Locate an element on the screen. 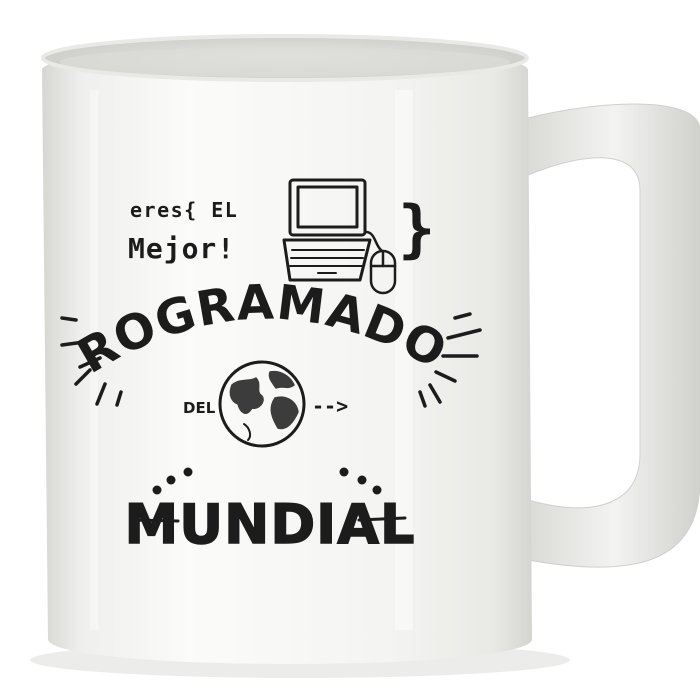 This screenshot has height=700, width=700. closing-brace: } is located at coordinates (416, 228).